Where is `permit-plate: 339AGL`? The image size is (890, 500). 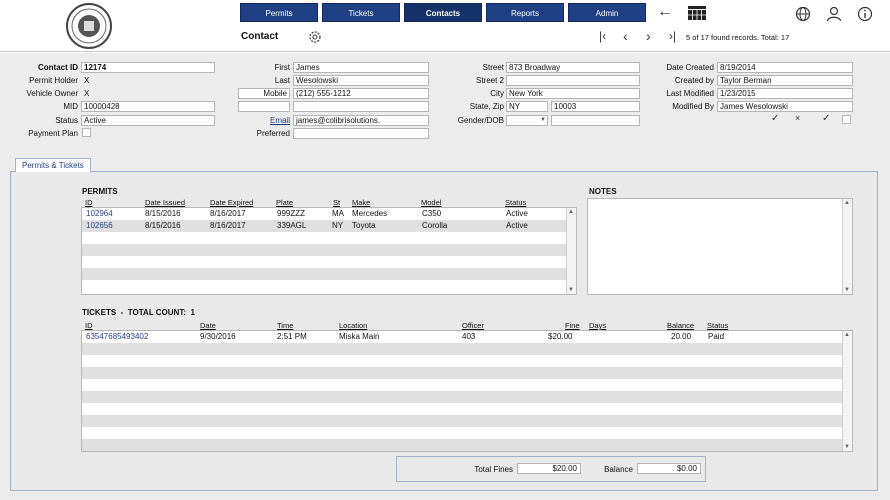
permit-plate: 339AGL is located at coordinates (292, 225).